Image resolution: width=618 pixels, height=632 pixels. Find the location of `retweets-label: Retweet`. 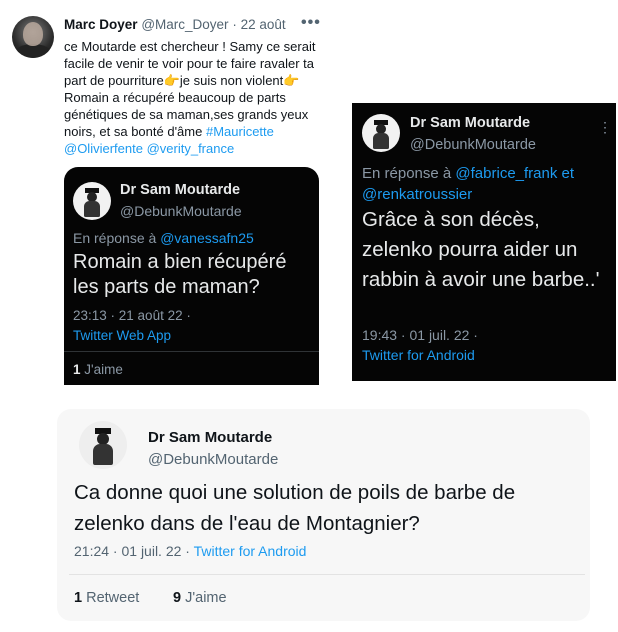

retweets-label: Retweet is located at coordinates (113, 598).